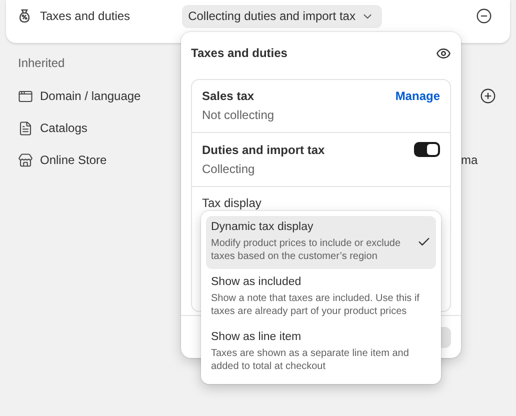  I want to click on document-icon, so click(25, 128).